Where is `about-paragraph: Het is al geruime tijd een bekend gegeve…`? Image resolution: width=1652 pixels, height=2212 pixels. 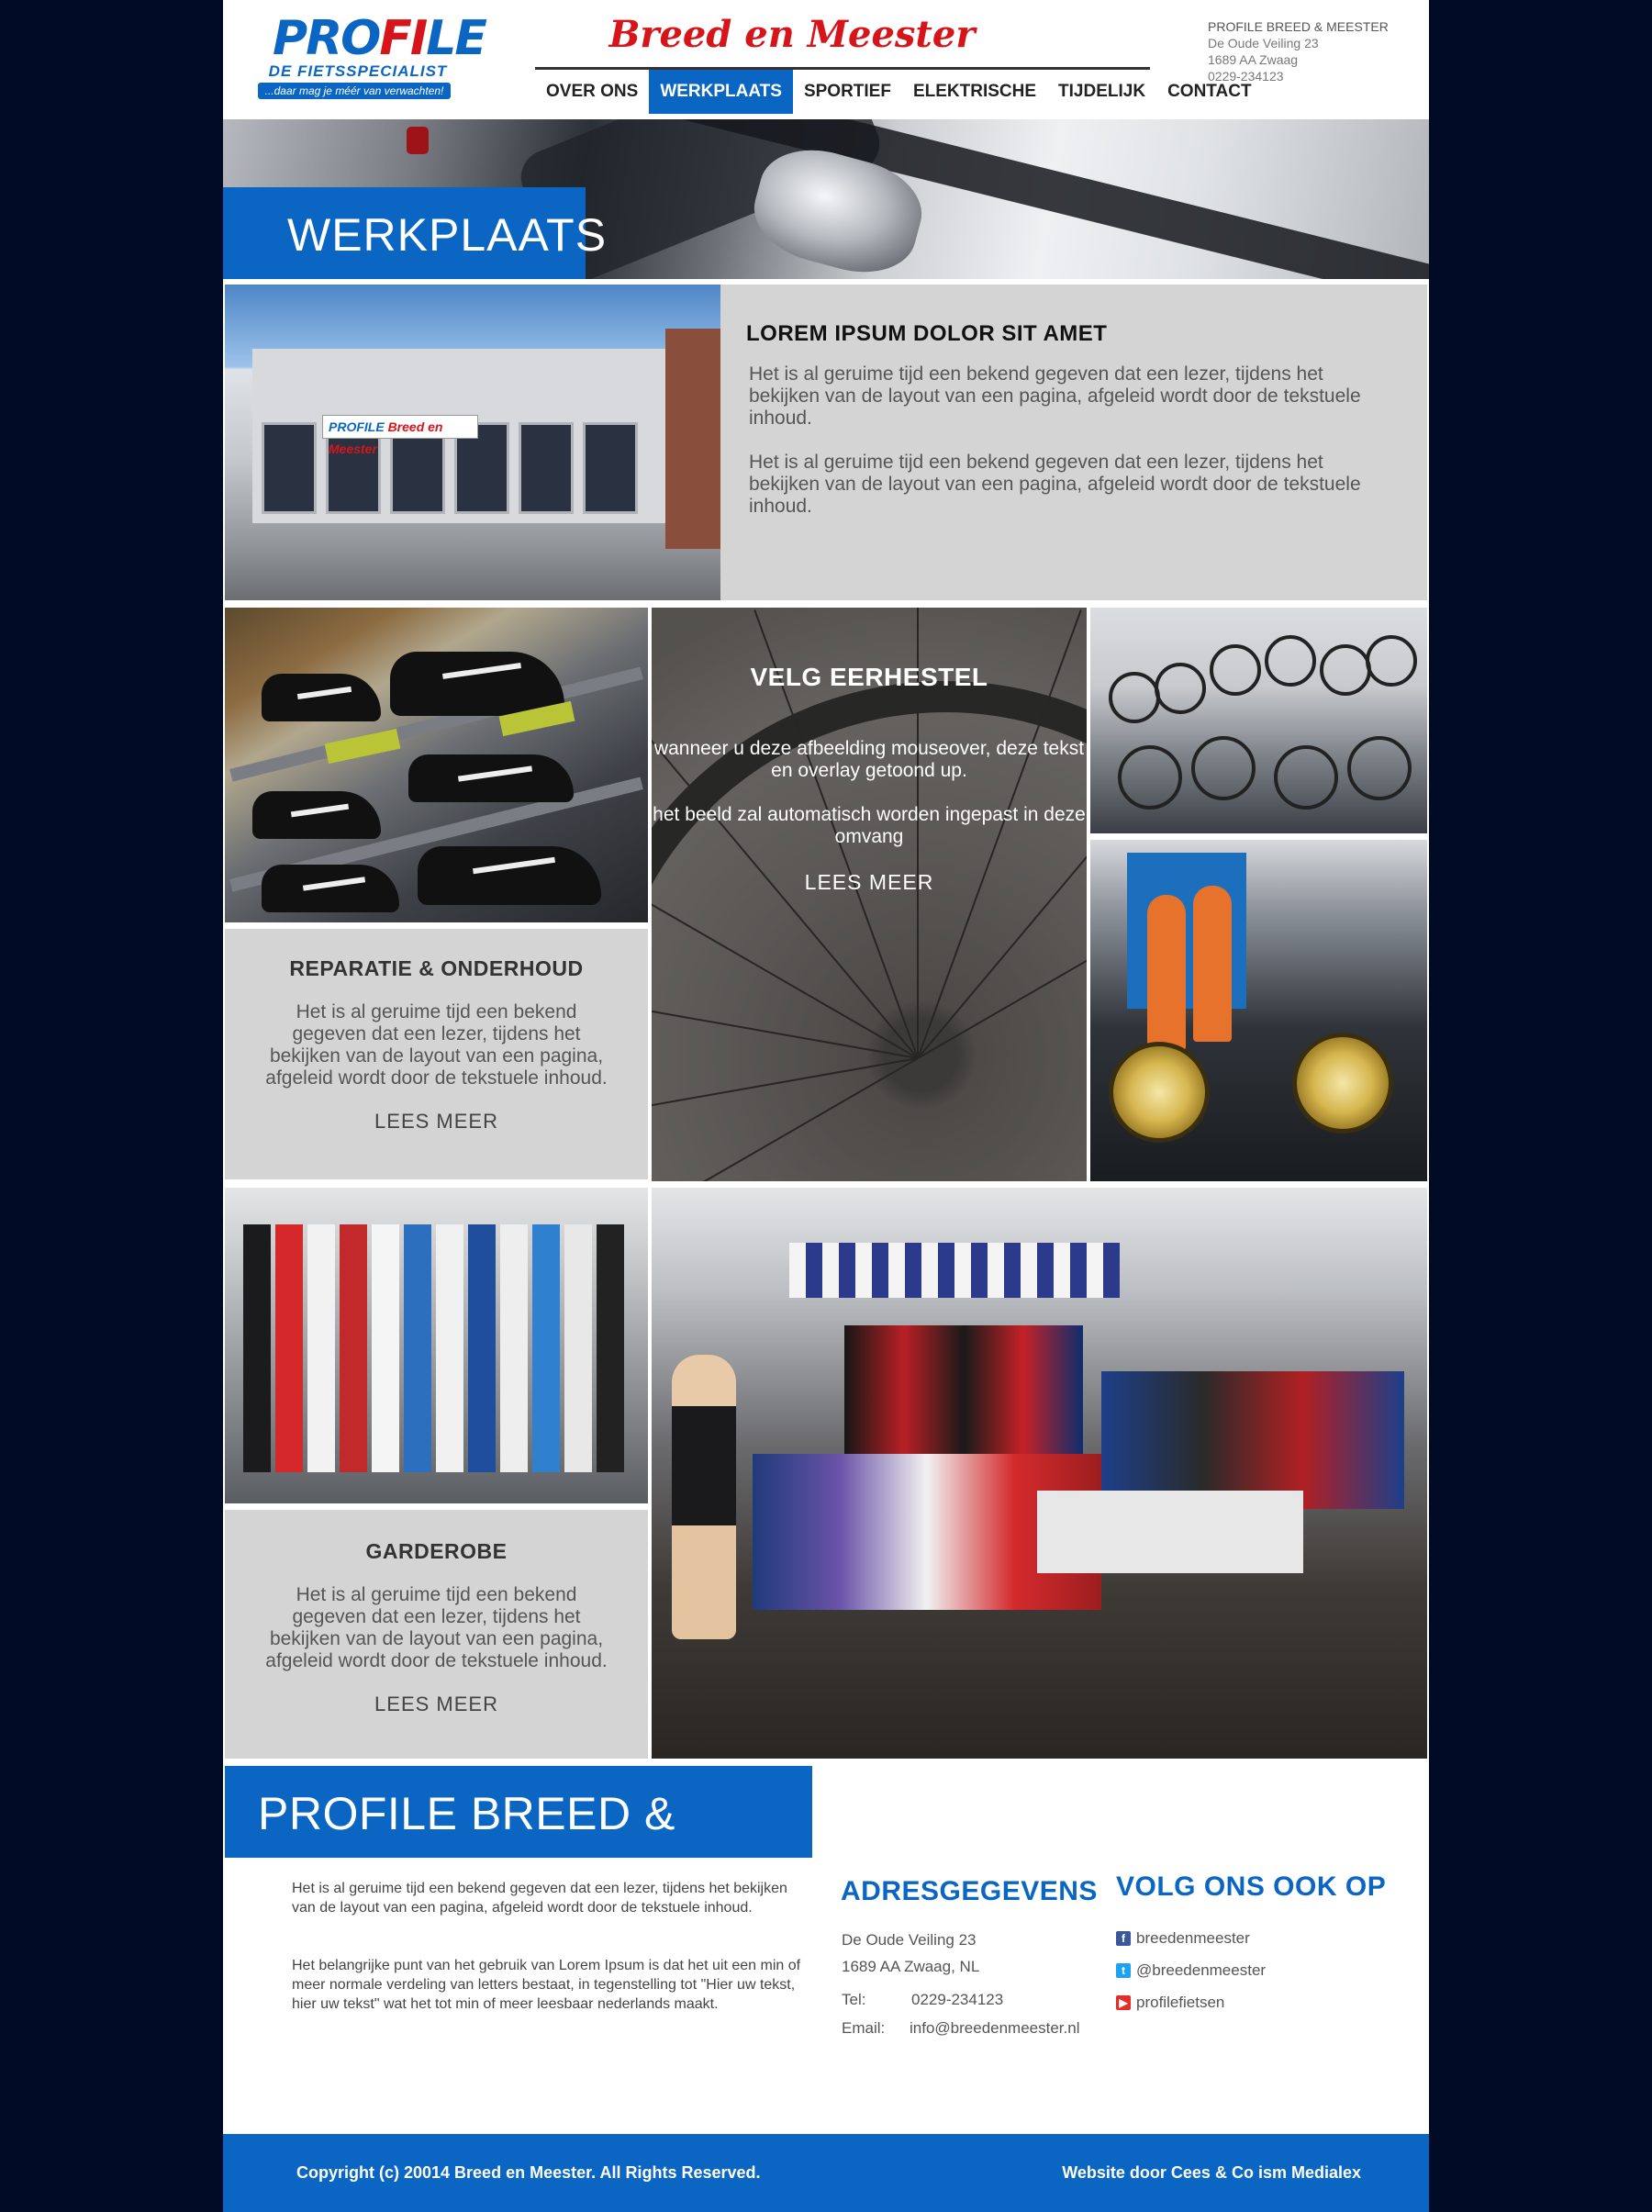
about-paragraph: Het is al geruime tijd een bekend gegeve… is located at coordinates (540, 1898).